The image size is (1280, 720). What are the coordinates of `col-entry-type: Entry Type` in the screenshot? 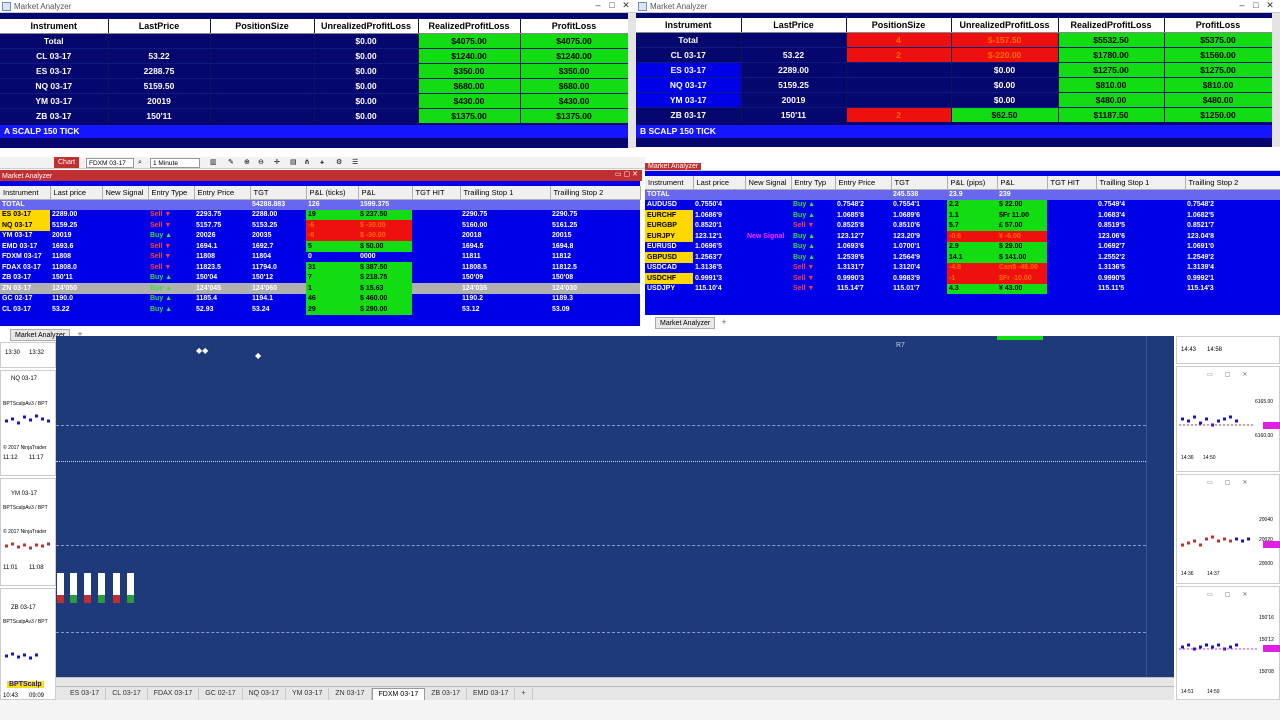 It's located at (171, 193).